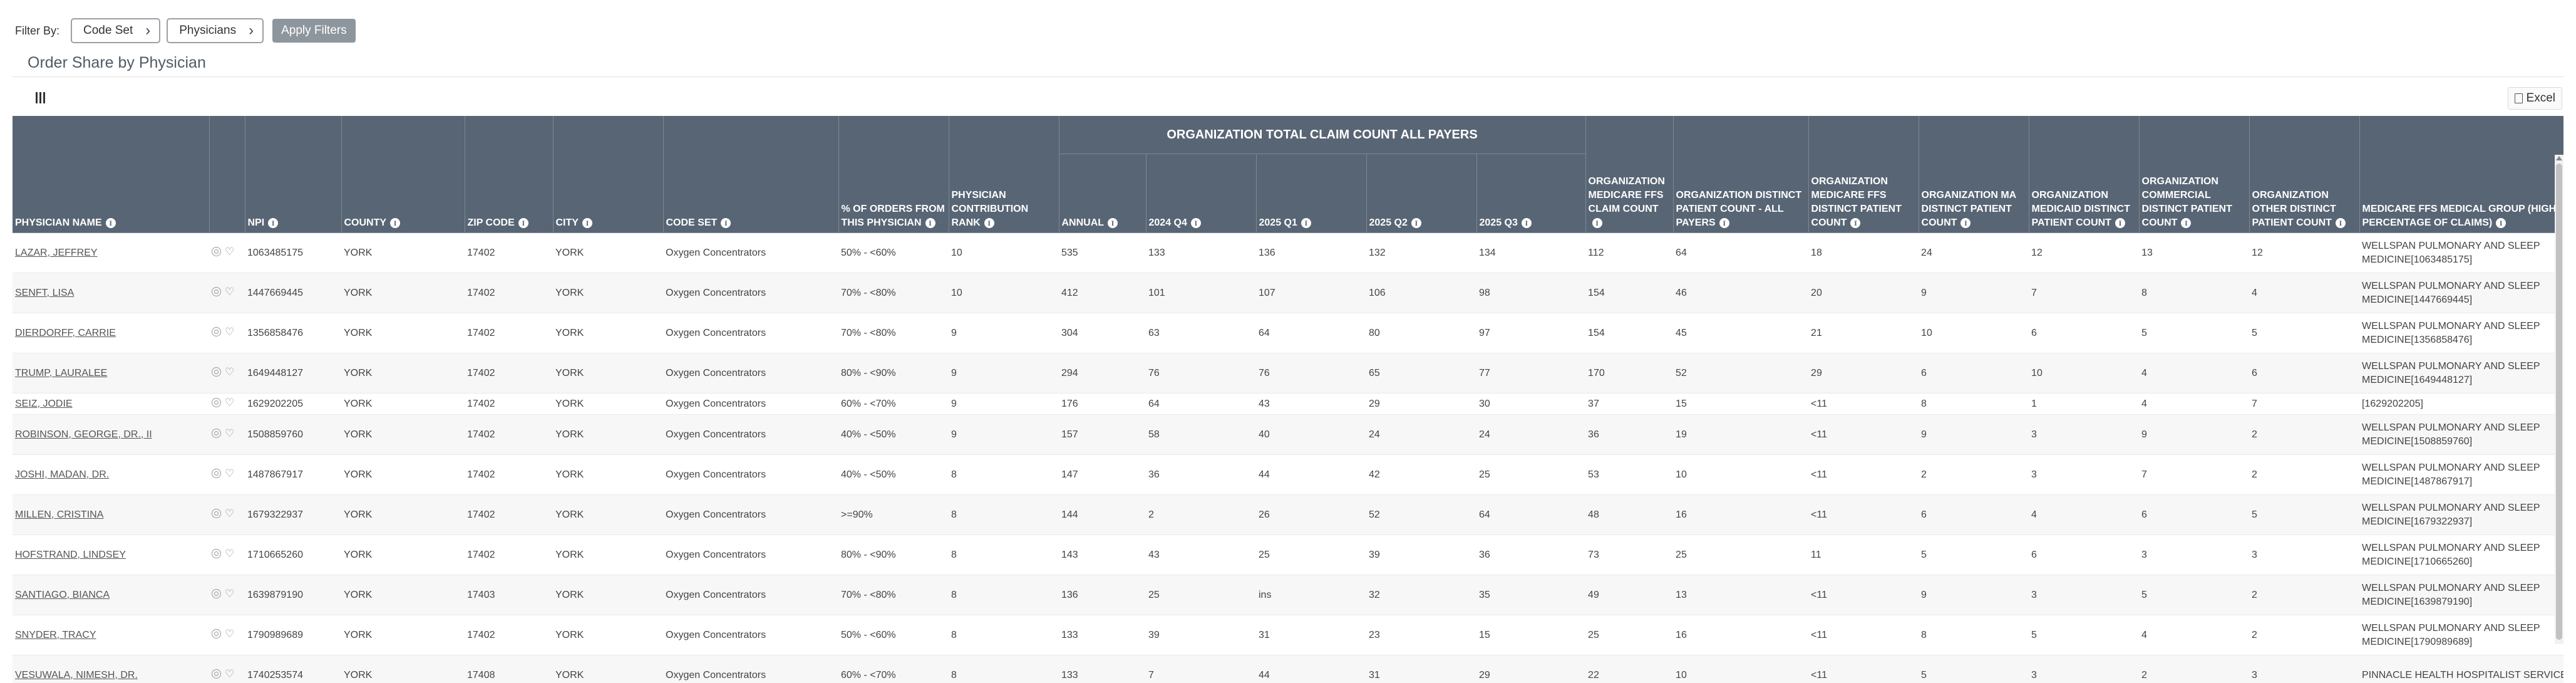 This screenshot has width=2576, height=683. What do you see at coordinates (61, 373) in the screenshot?
I see `physician-name-link: TRUMP, LAURALEE` at bounding box center [61, 373].